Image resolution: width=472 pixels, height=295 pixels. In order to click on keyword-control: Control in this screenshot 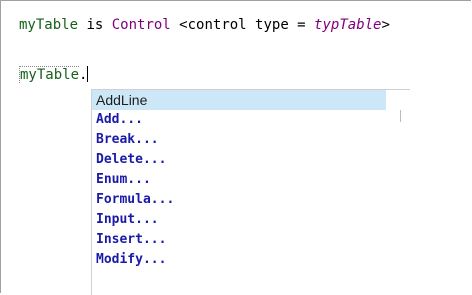, I will do `click(141, 25)`.